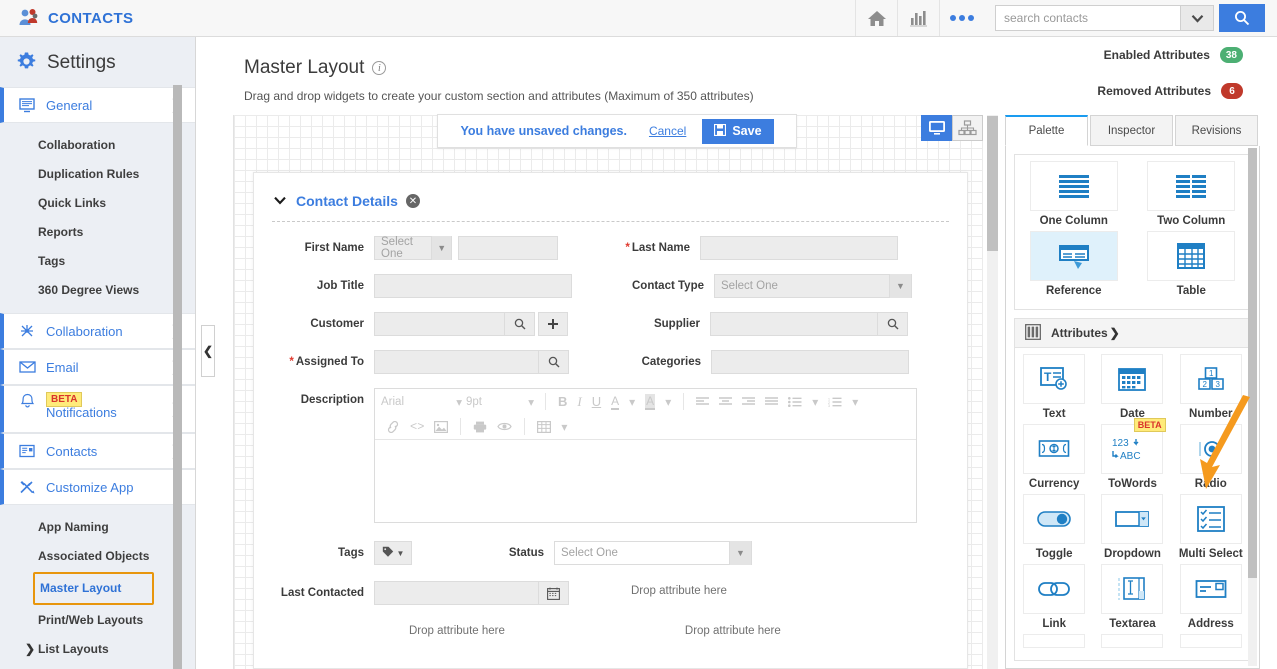 Image resolution: width=1277 pixels, height=669 pixels. What do you see at coordinates (795, 401) in the screenshot?
I see `bullet-list-icon` at bounding box center [795, 401].